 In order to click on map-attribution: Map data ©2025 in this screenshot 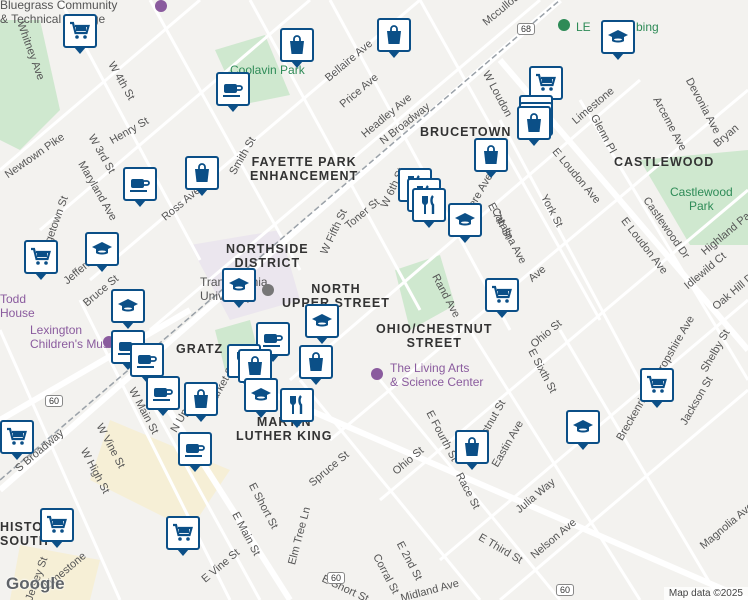, I will do `click(705, 593)`.